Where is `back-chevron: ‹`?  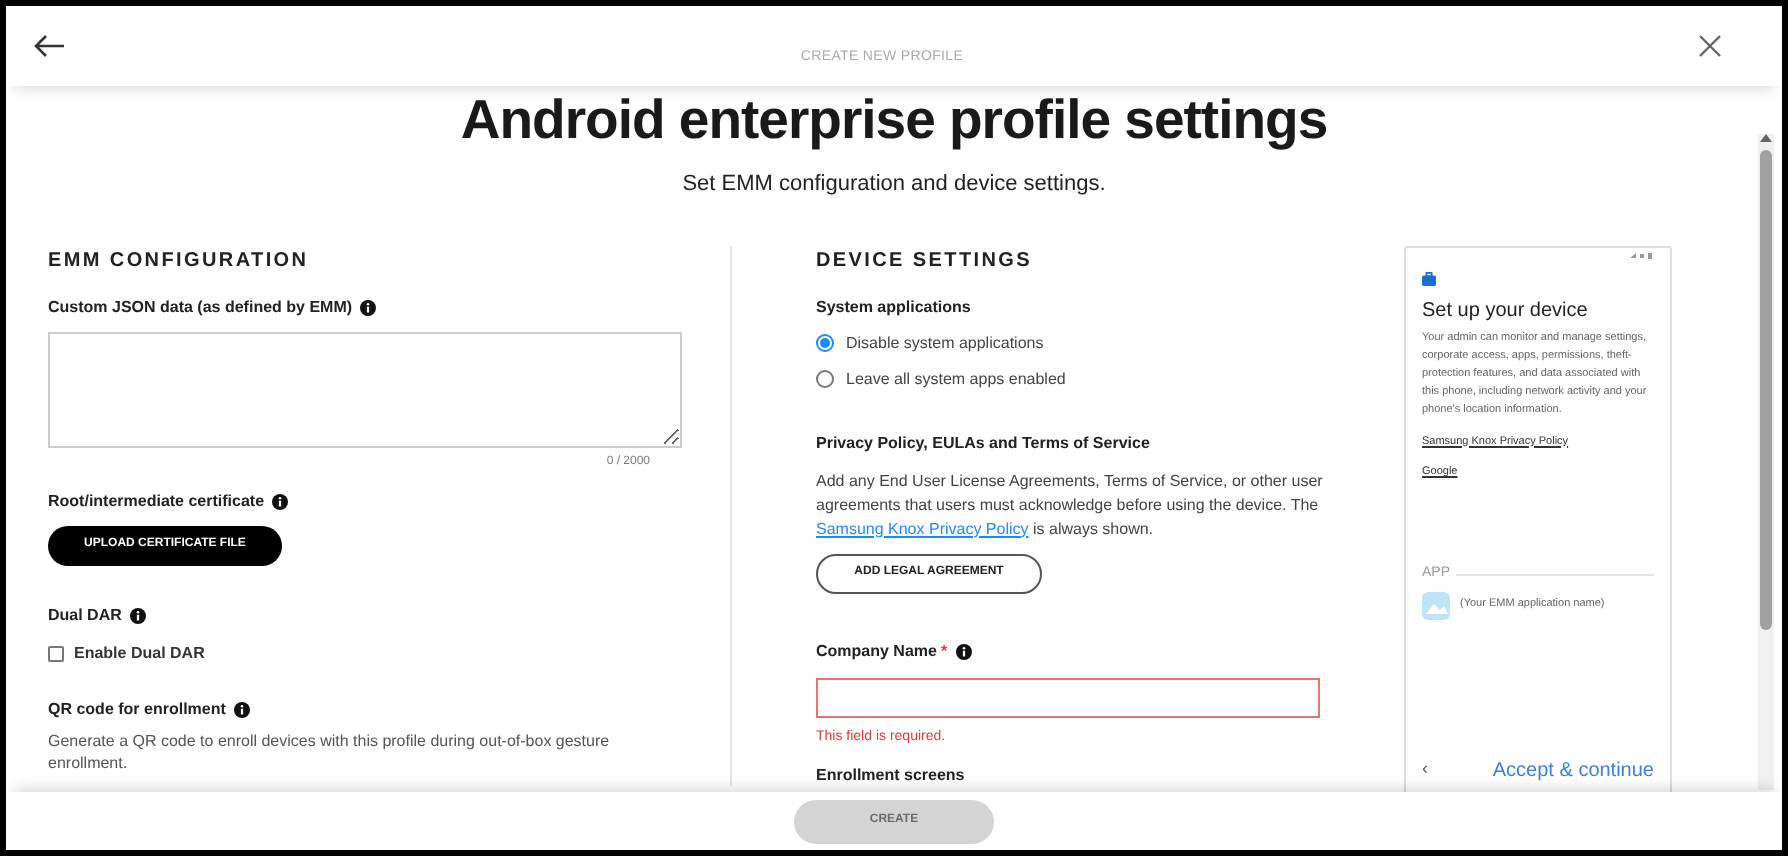 back-chevron: ‹ is located at coordinates (1425, 770).